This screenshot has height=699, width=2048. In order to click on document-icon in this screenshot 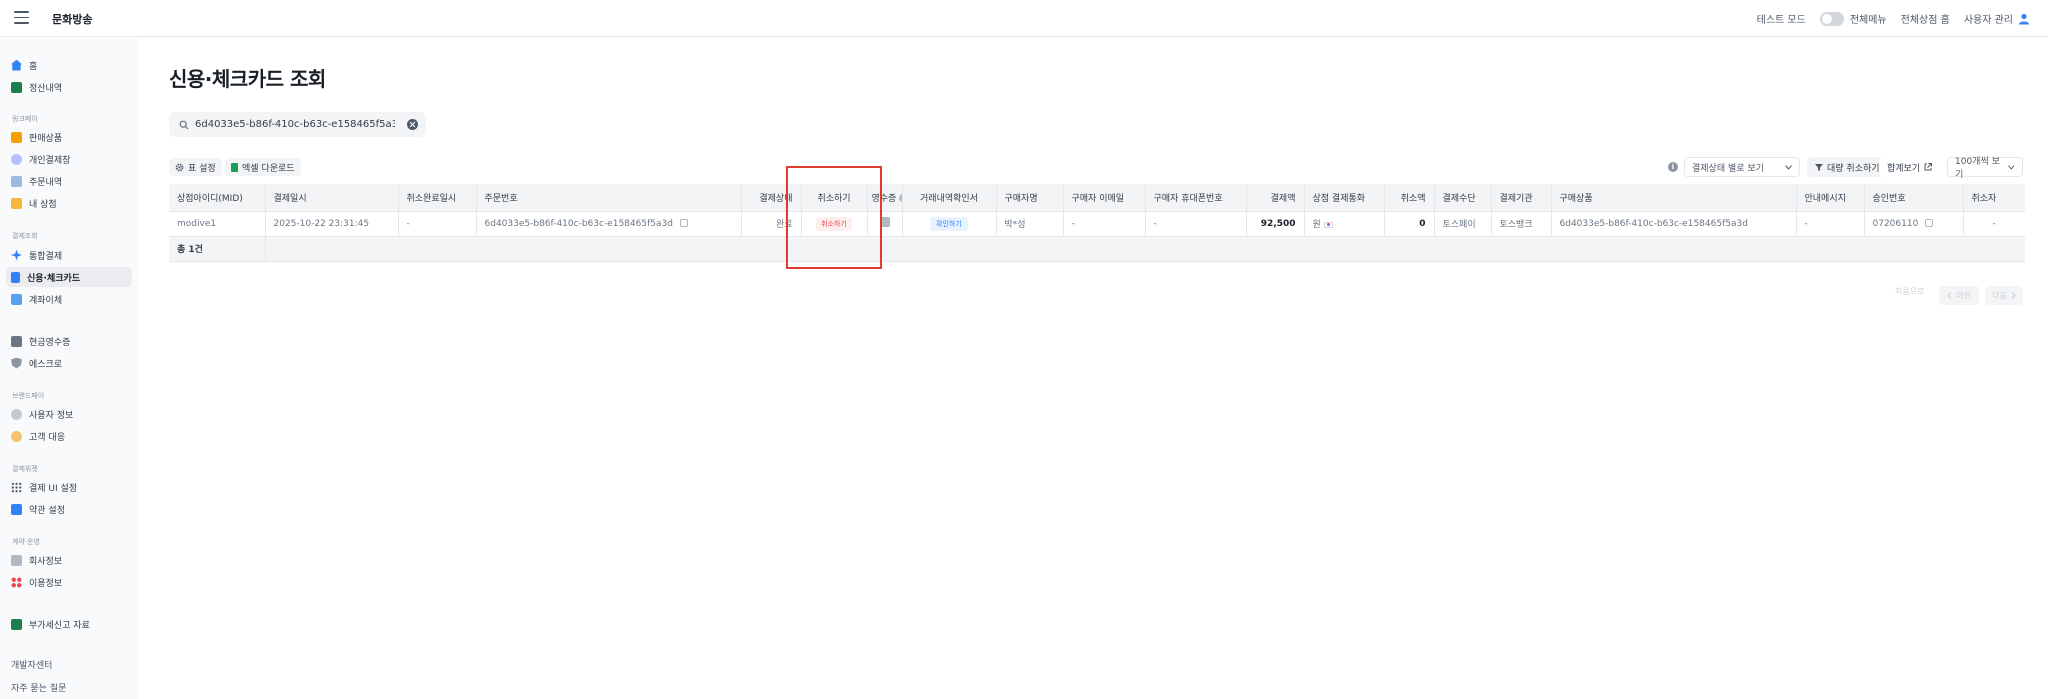, I will do `click(16, 509)`.